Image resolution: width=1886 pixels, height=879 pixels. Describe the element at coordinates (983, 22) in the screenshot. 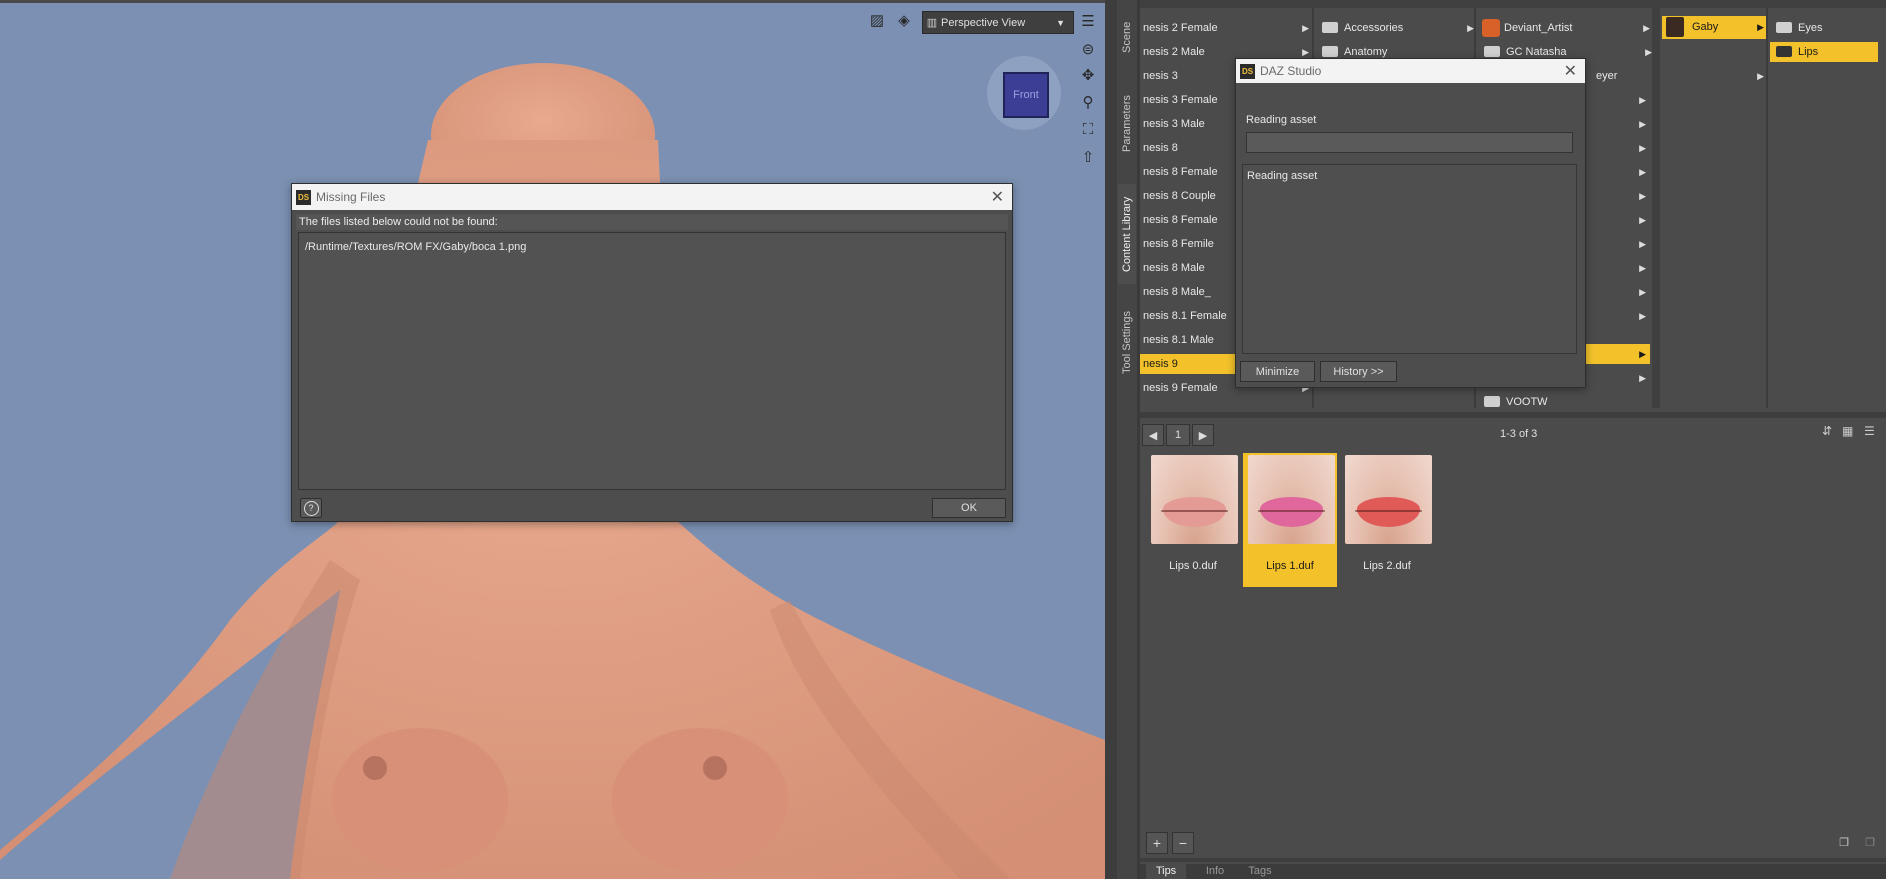

I see `camera-label: Perspective View` at that location.